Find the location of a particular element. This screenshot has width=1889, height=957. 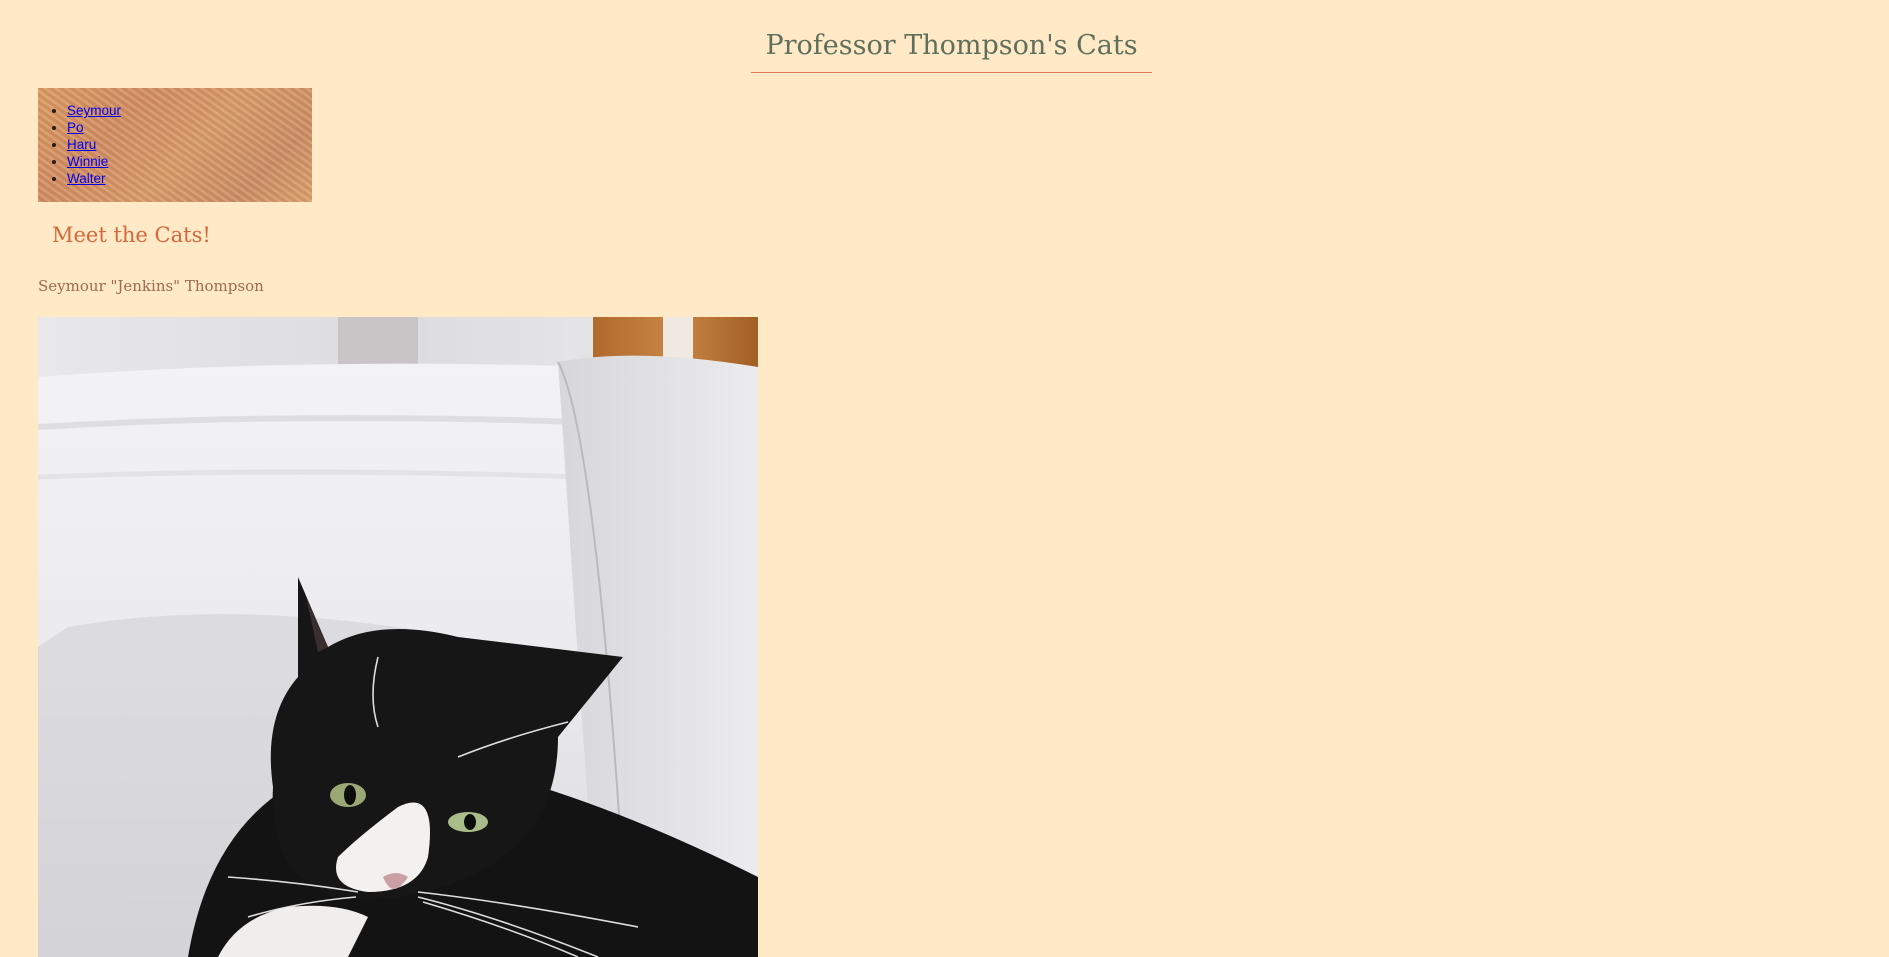

nav-list: Seymour Po Haru Winnie Walter is located at coordinates (175, 137).